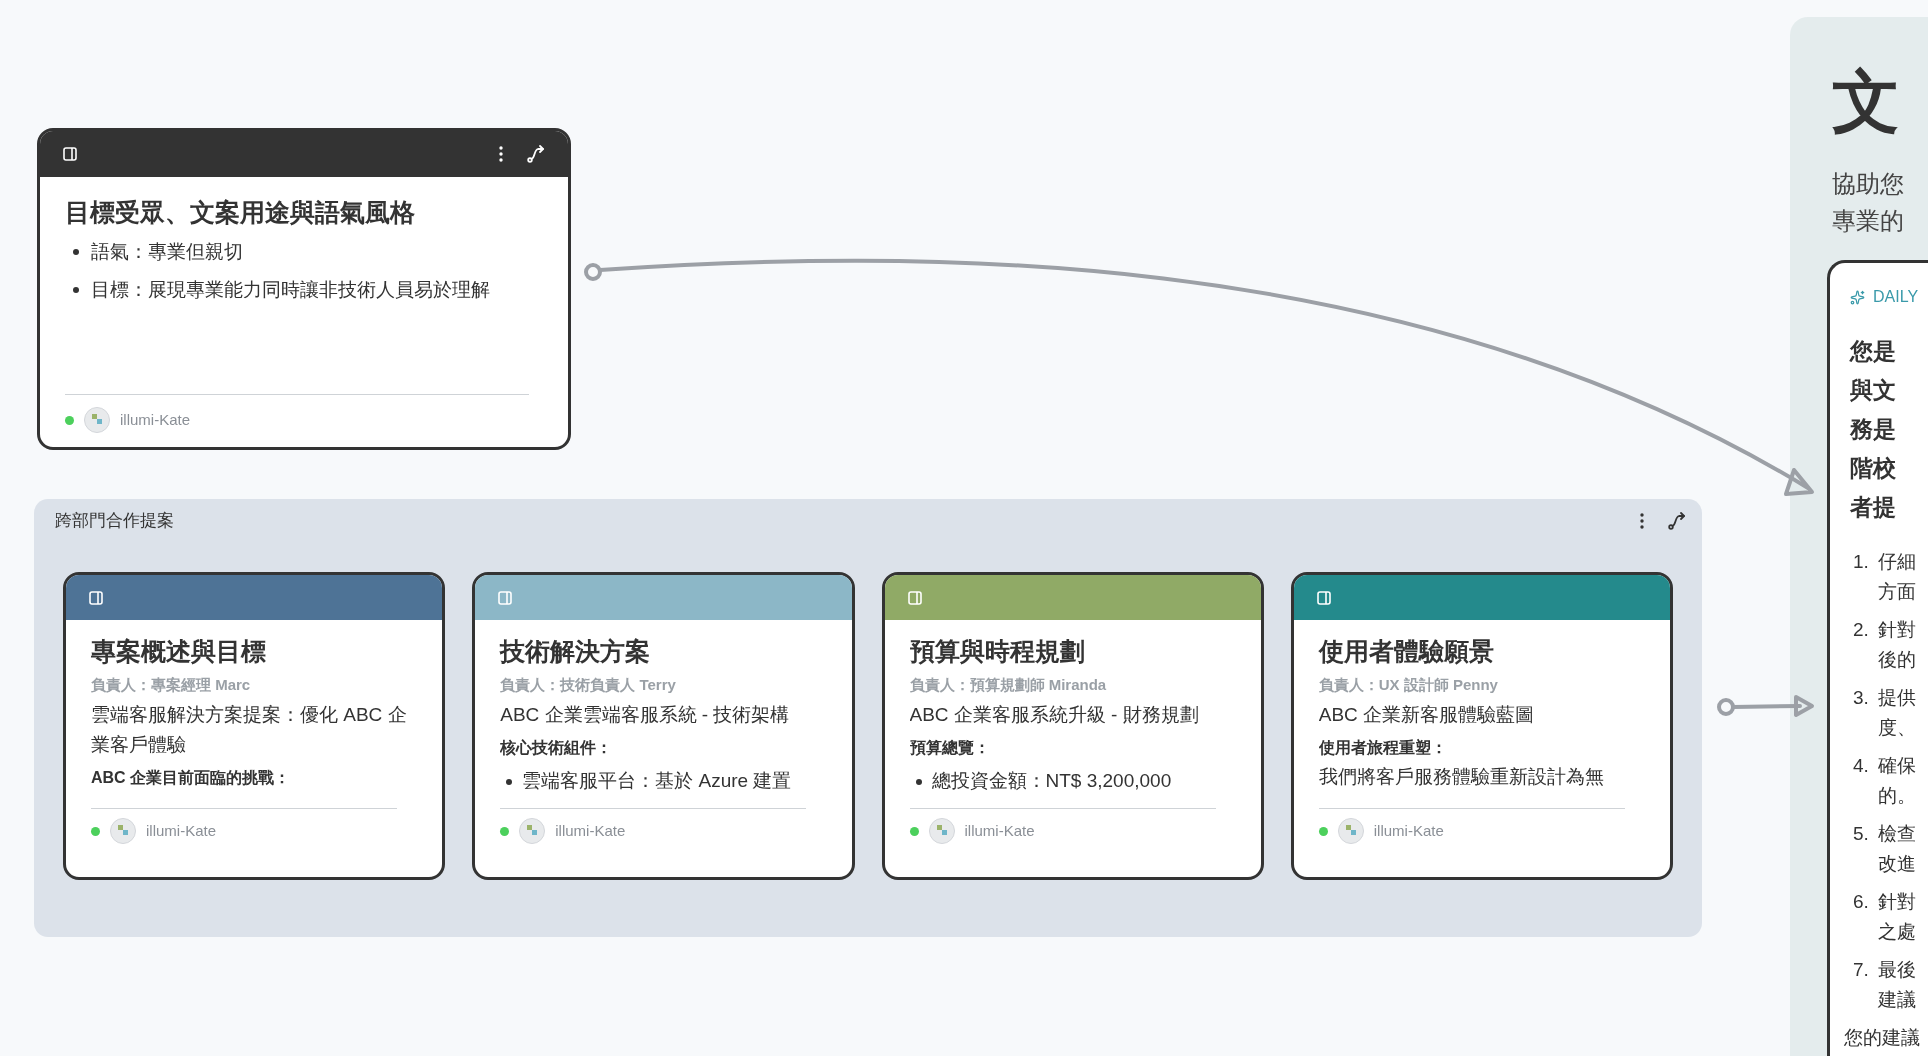  What do you see at coordinates (1861, 834) in the screenshot?
I see `step-number: 5.` at bounding box center [1861, 834].